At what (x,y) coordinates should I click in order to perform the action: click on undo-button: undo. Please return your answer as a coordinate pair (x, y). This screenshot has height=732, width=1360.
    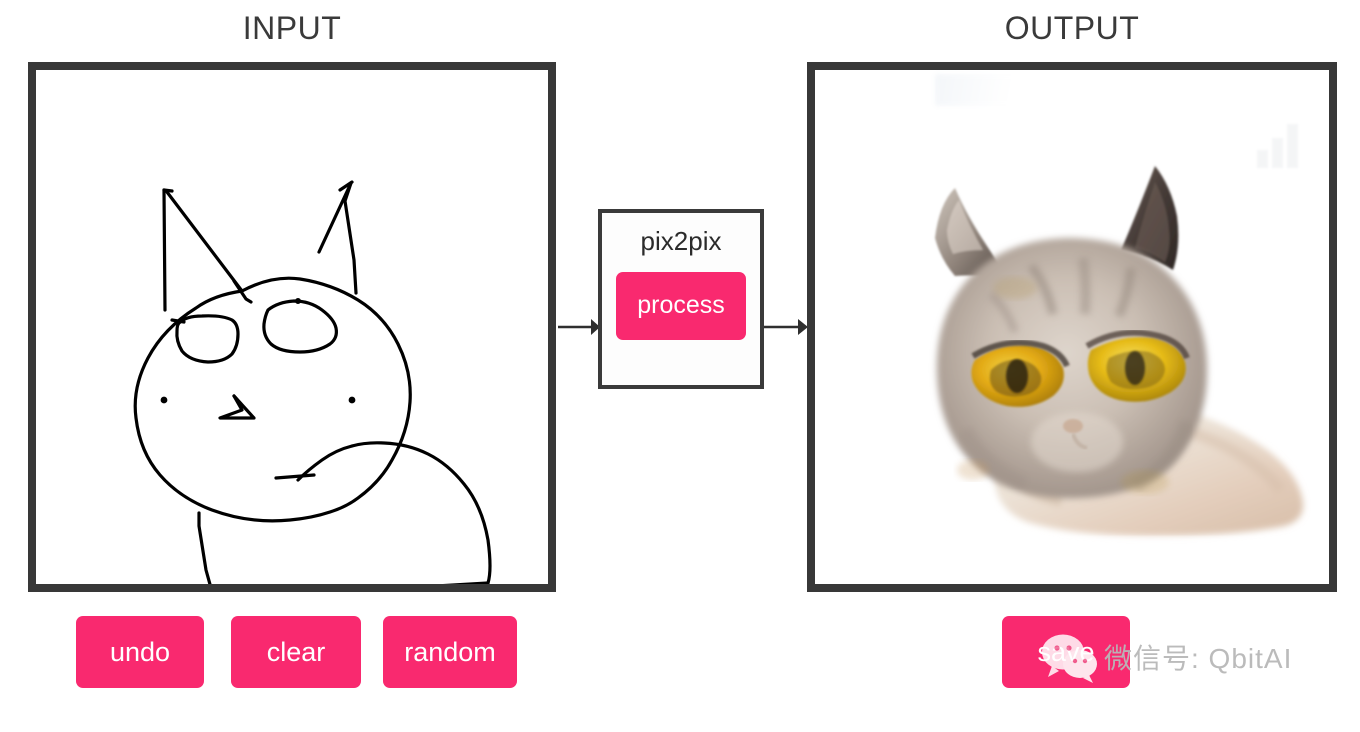
    Looking at the image, I should click on (140, 652).